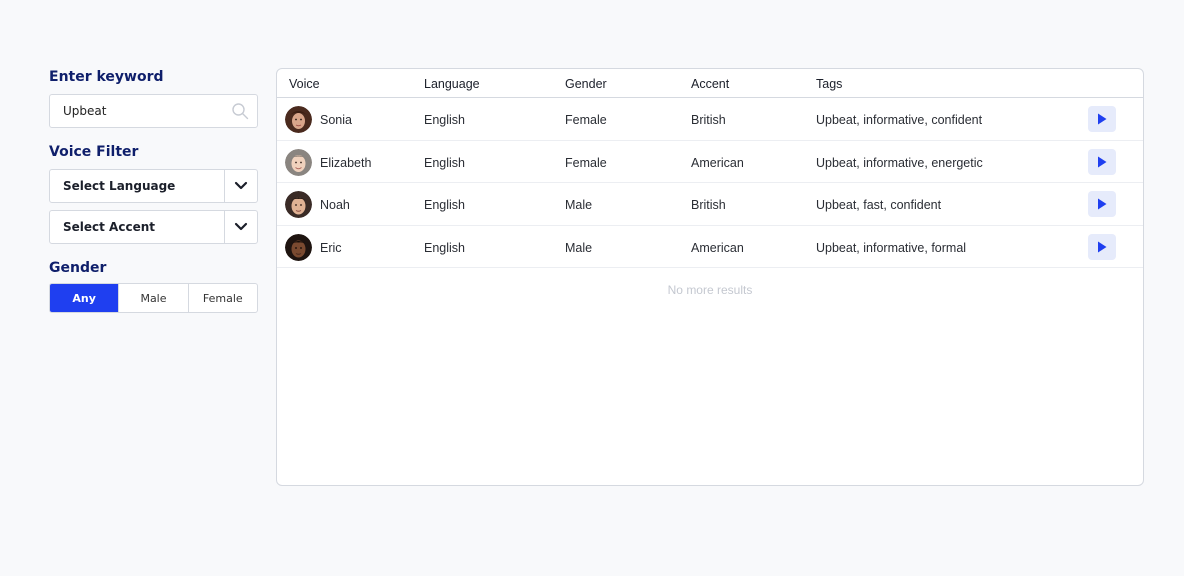 This screenshot has width=1184, height=576. Describe the element at coordinates (222, 298) in the screenshot. I see `gender-option-female: Female` at that location.